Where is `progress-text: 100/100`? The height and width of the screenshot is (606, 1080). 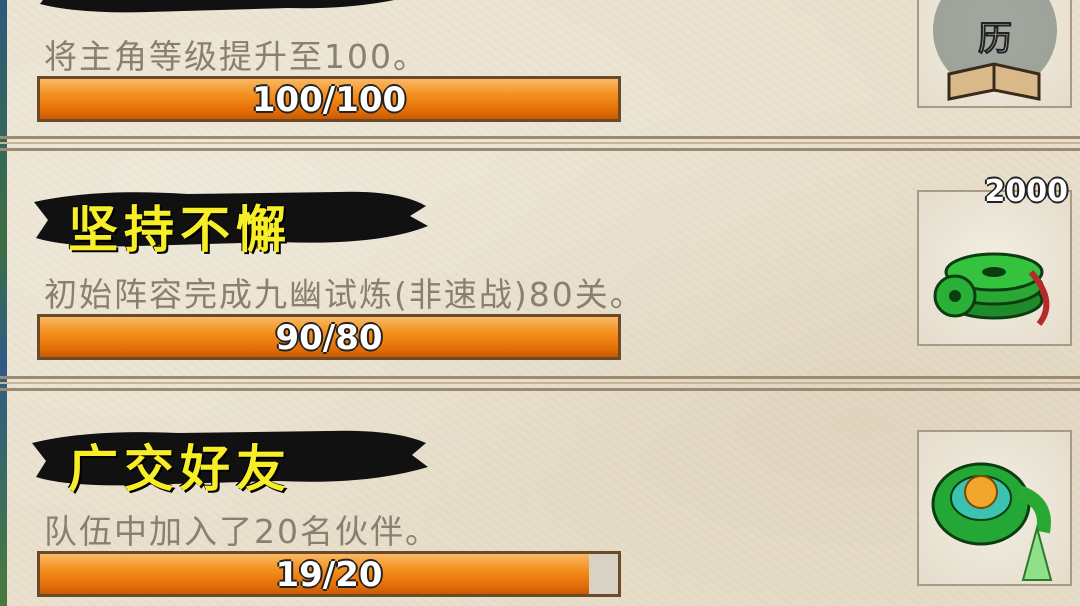 progress-text: 100/100 is located at coordinates (329, 100).